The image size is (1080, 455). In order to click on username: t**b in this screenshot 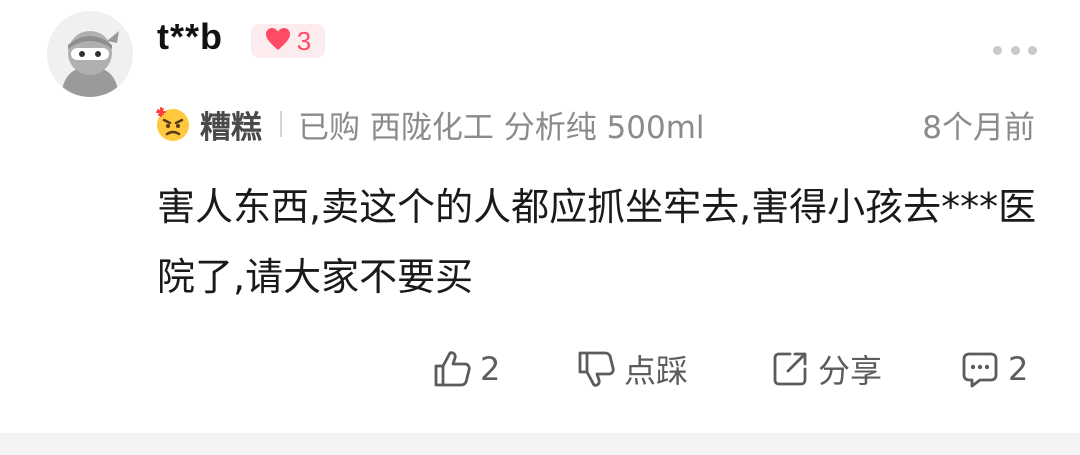, I will do `click(190, 37)`.